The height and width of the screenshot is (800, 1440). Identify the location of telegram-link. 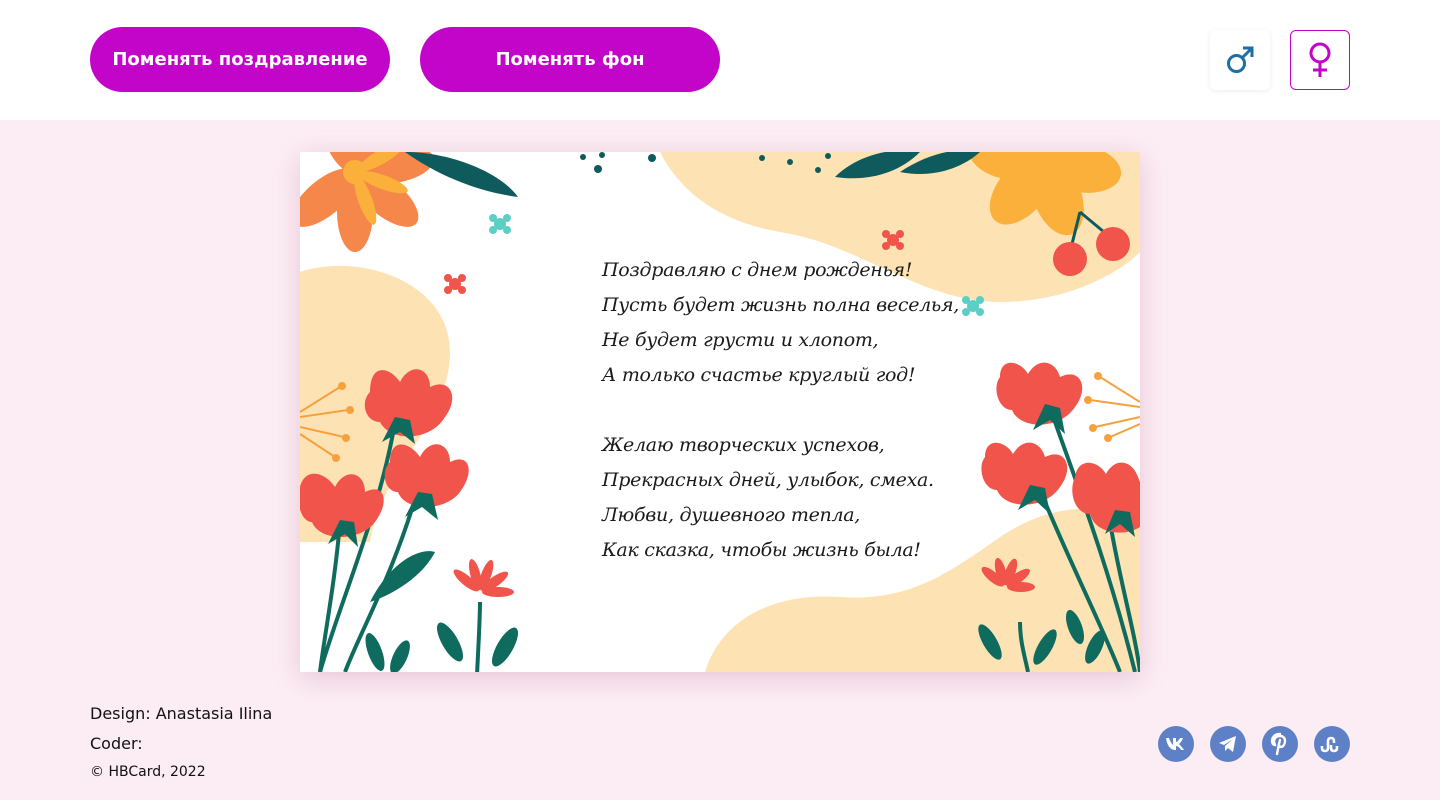
(1228, 744).